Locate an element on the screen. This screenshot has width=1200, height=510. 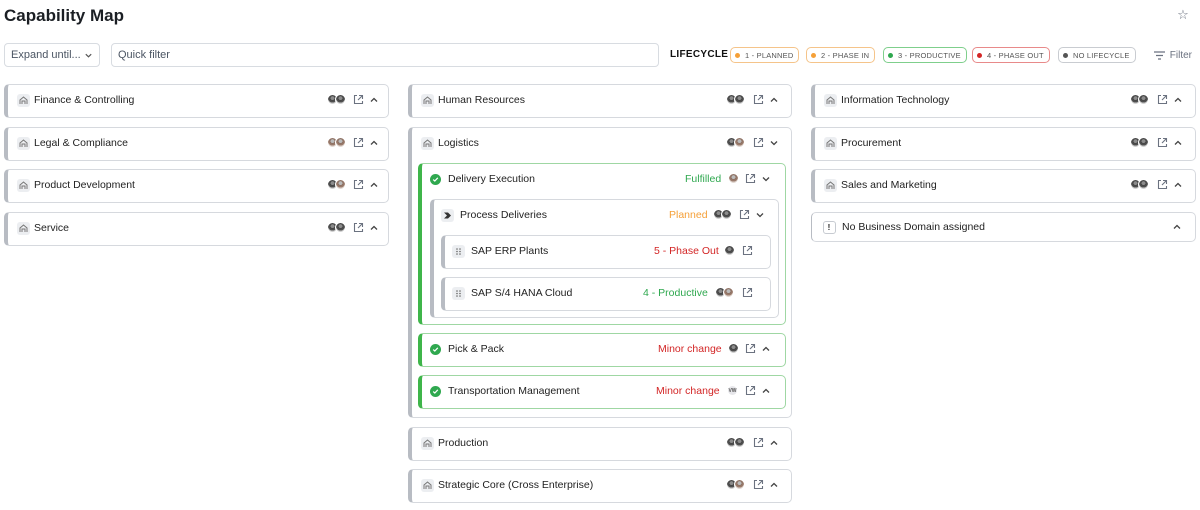
lifecycle-chip-phase-out: 4 - PHASE OUT is located at coordinates (1011, 55).